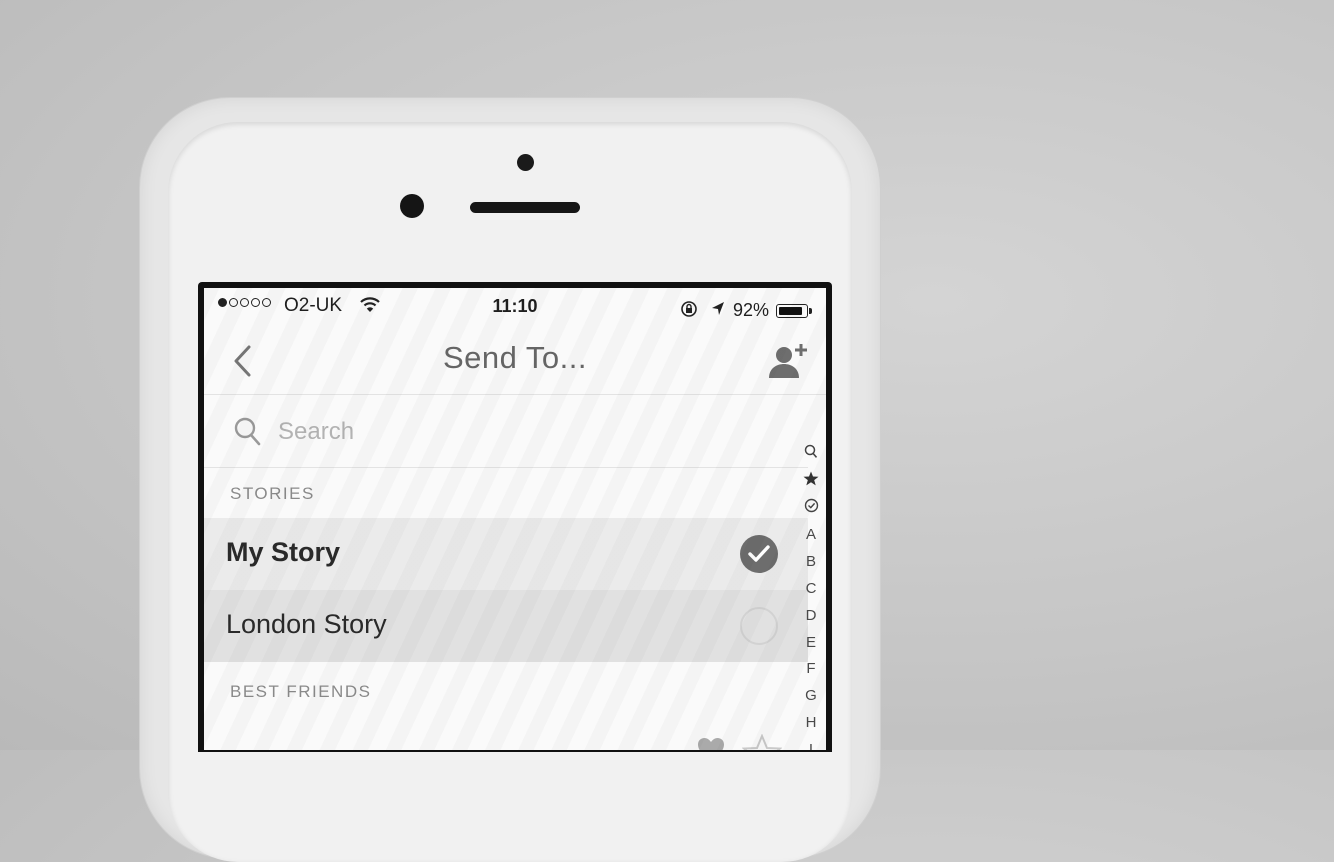  What do you see at coordinates (811, 562) in the screenshot?
I see `index-letter: B` at bounding box center [811, 562].